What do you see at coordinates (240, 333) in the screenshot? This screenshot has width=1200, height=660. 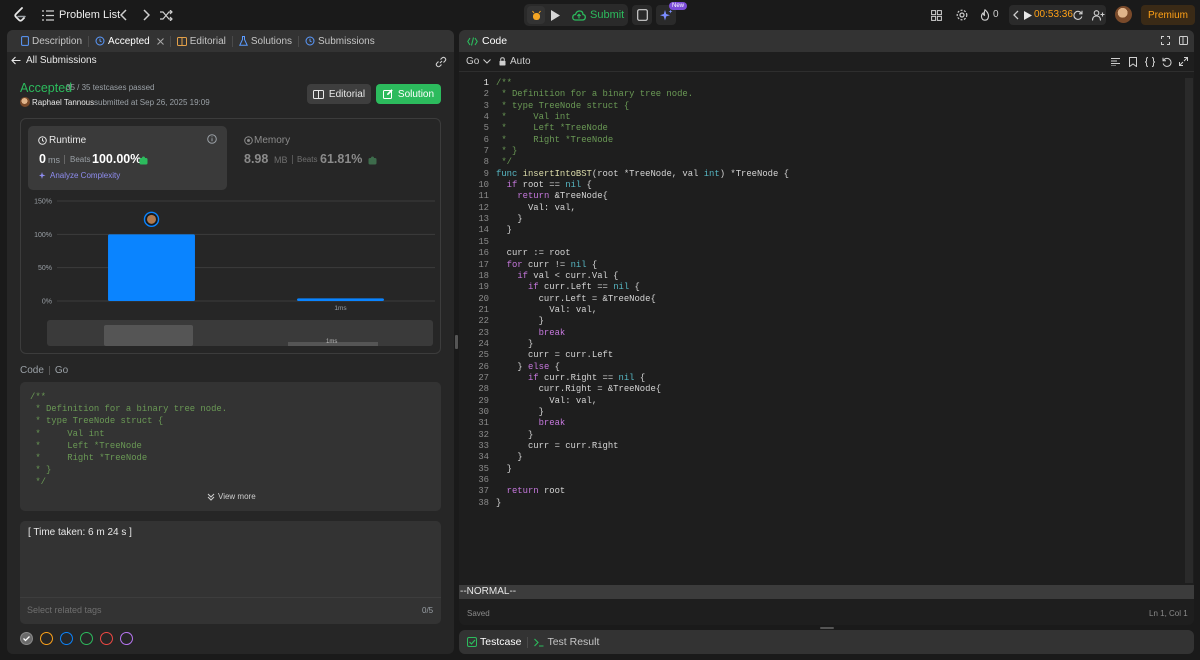 I see `chart-range-minimap: 1ms` at bounding box center [240, 333].